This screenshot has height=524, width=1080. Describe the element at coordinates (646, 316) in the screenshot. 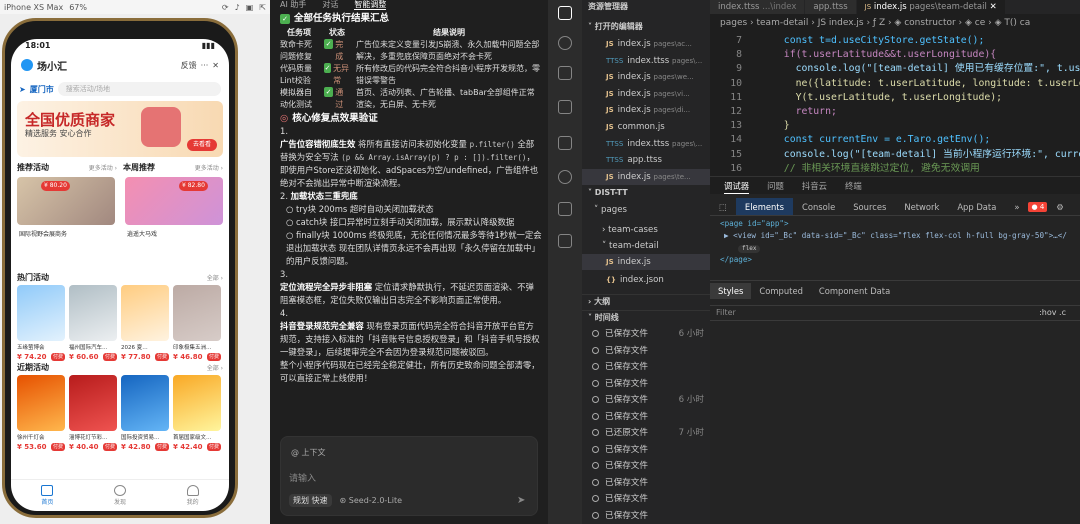

I see `timeline-header: ˅ 时间线` at that location.